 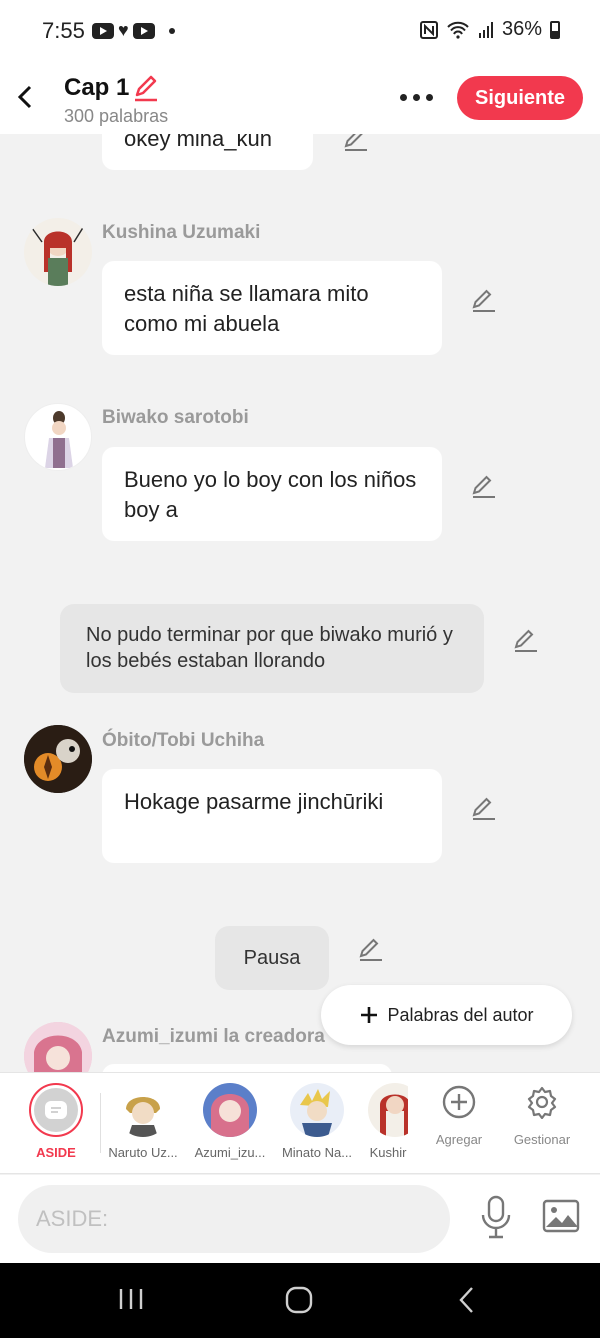 I want to click on character-label: Kushir, so click(x=388, y=1152).